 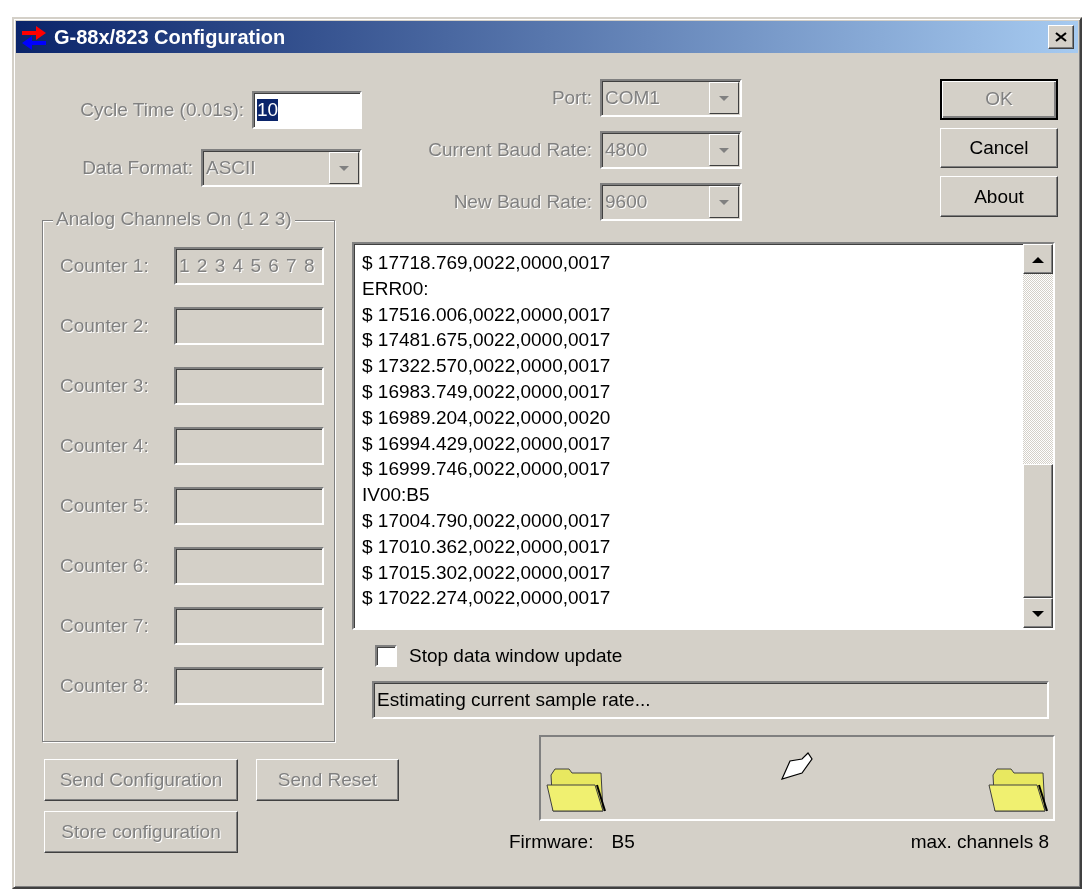 I want to click on field-label: Counter 1:, so click(x=105, y=266).